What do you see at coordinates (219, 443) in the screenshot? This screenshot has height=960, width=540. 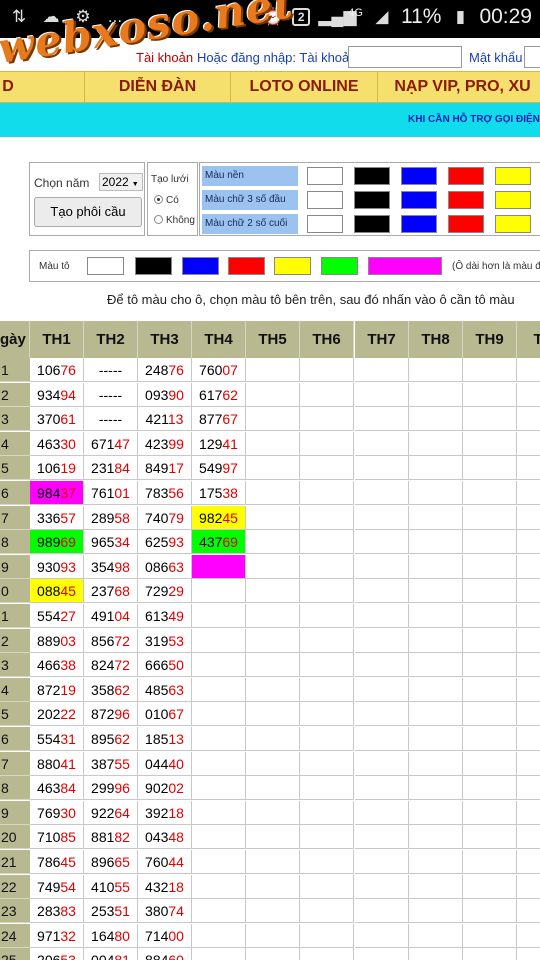 I see `table-cell: 12941` at bounding box center [219, 443].